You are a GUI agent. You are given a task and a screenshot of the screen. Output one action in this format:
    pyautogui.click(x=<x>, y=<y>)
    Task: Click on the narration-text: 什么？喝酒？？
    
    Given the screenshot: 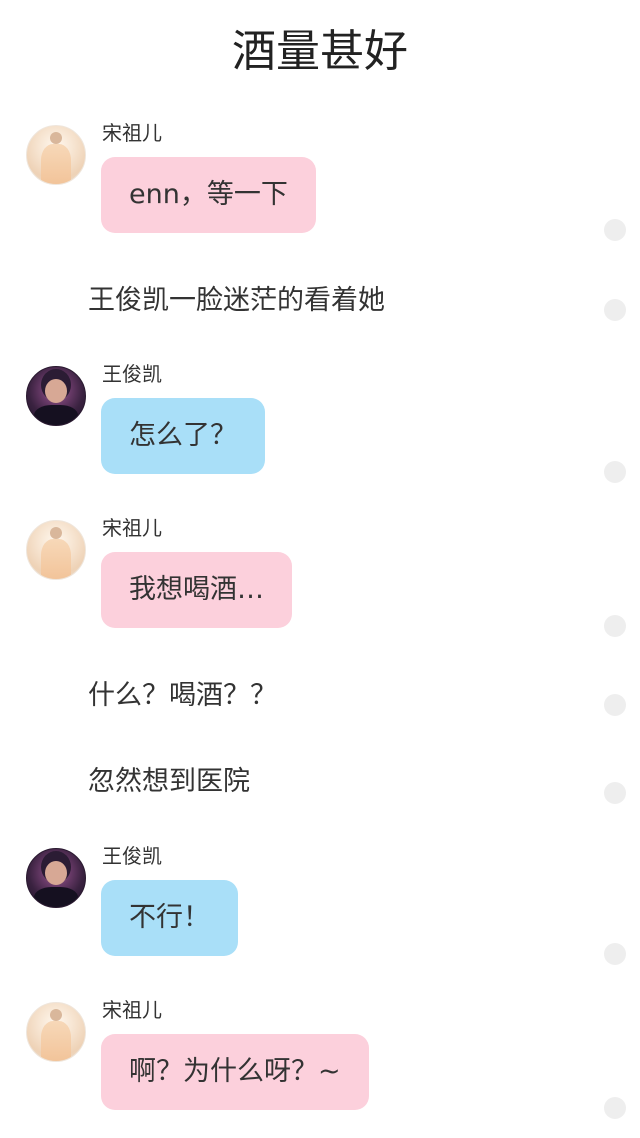 What is the action you would take?
    pyautogui.click(x=182, y=695)
    